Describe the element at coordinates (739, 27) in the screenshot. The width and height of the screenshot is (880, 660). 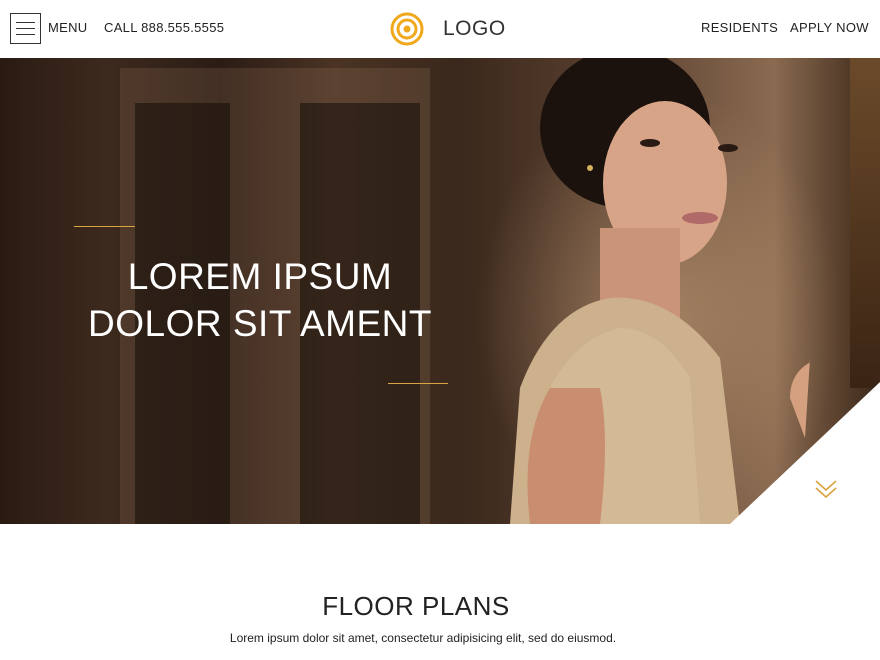
I see `residents-link: RESIDENTS` at that location.